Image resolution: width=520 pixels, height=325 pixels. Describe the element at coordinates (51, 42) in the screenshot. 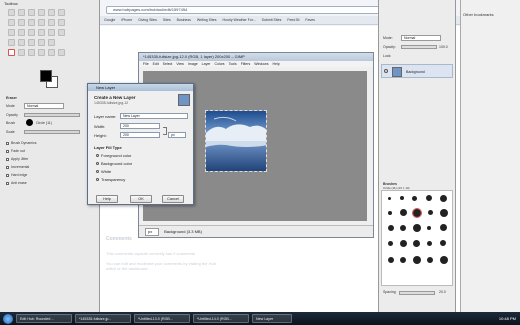

I see `paintbrush-tool-icon` at that location.